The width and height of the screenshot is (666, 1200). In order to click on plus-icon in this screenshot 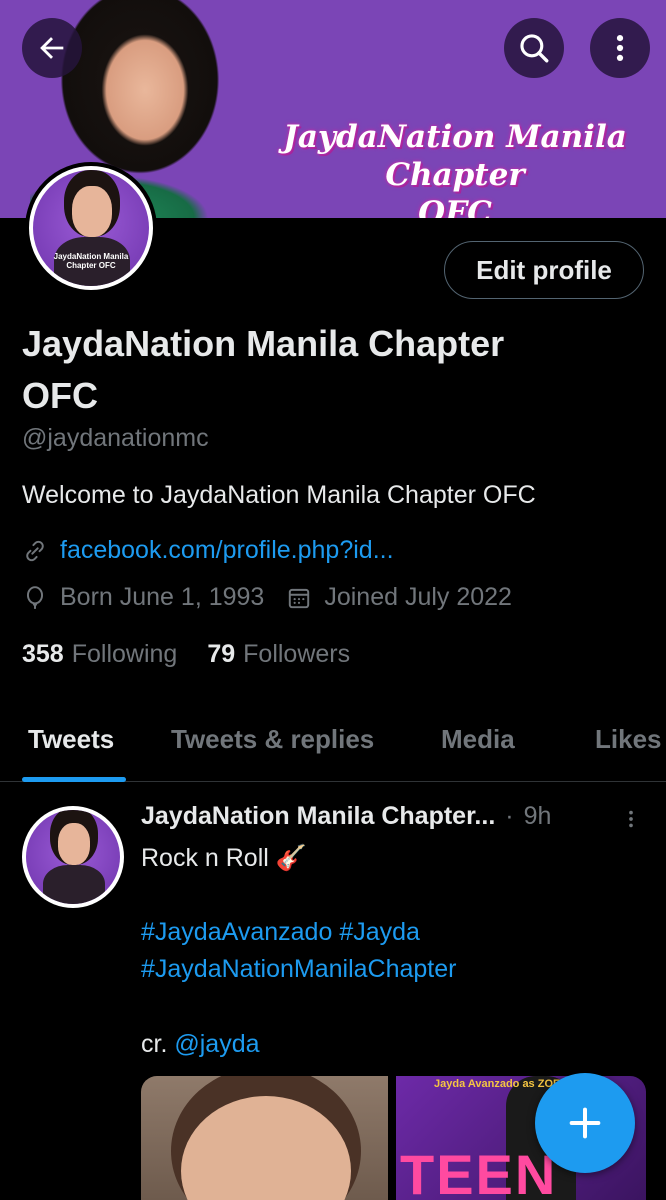, I will do `click(585, 1123)`.